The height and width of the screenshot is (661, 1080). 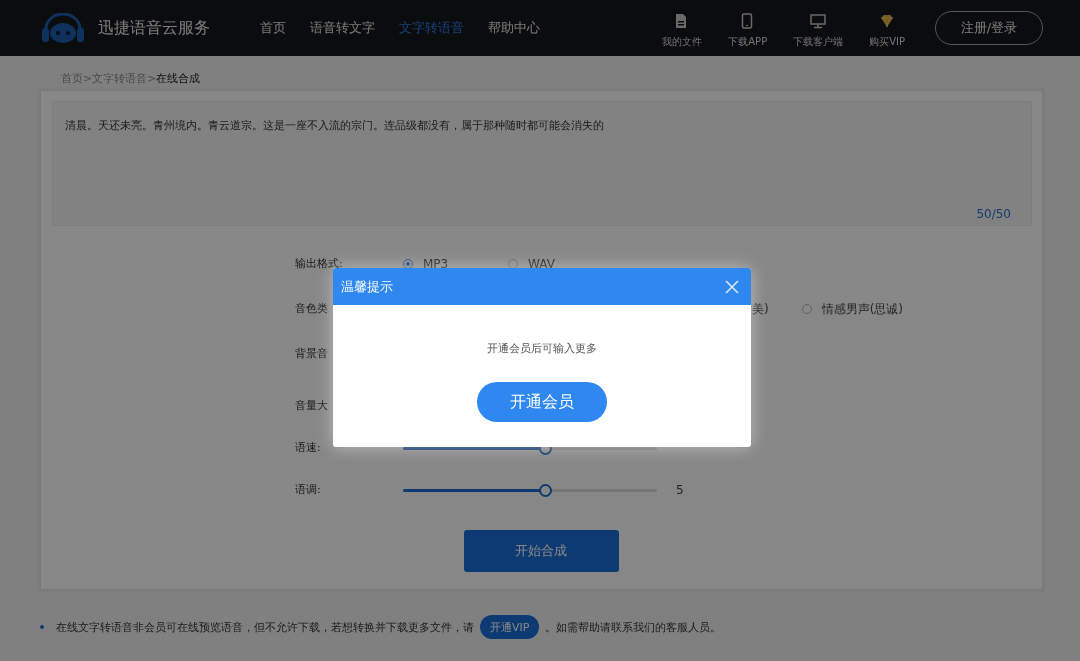 I want to click on field-label: 语速:, so click(x=308, y=448).